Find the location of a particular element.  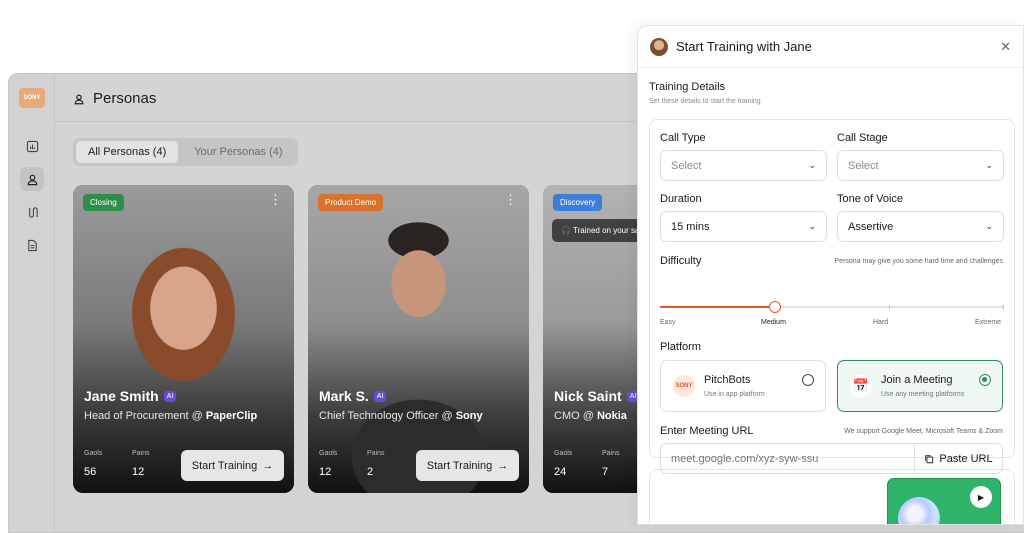

persona-name: Nick Saint AI is located at coordinates (597, 396).